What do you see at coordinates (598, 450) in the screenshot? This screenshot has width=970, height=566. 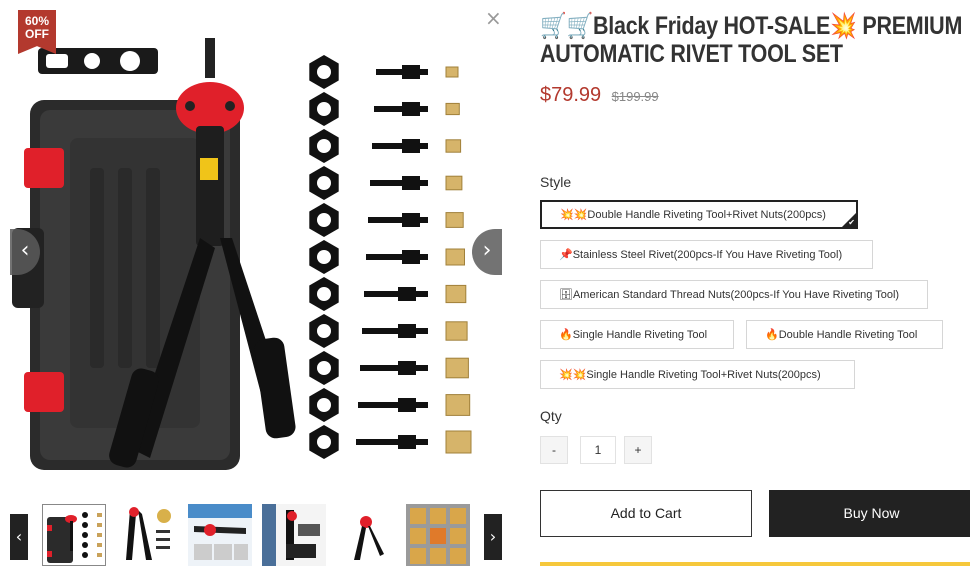 I see `qty-input` at bounding box center [598, 450].